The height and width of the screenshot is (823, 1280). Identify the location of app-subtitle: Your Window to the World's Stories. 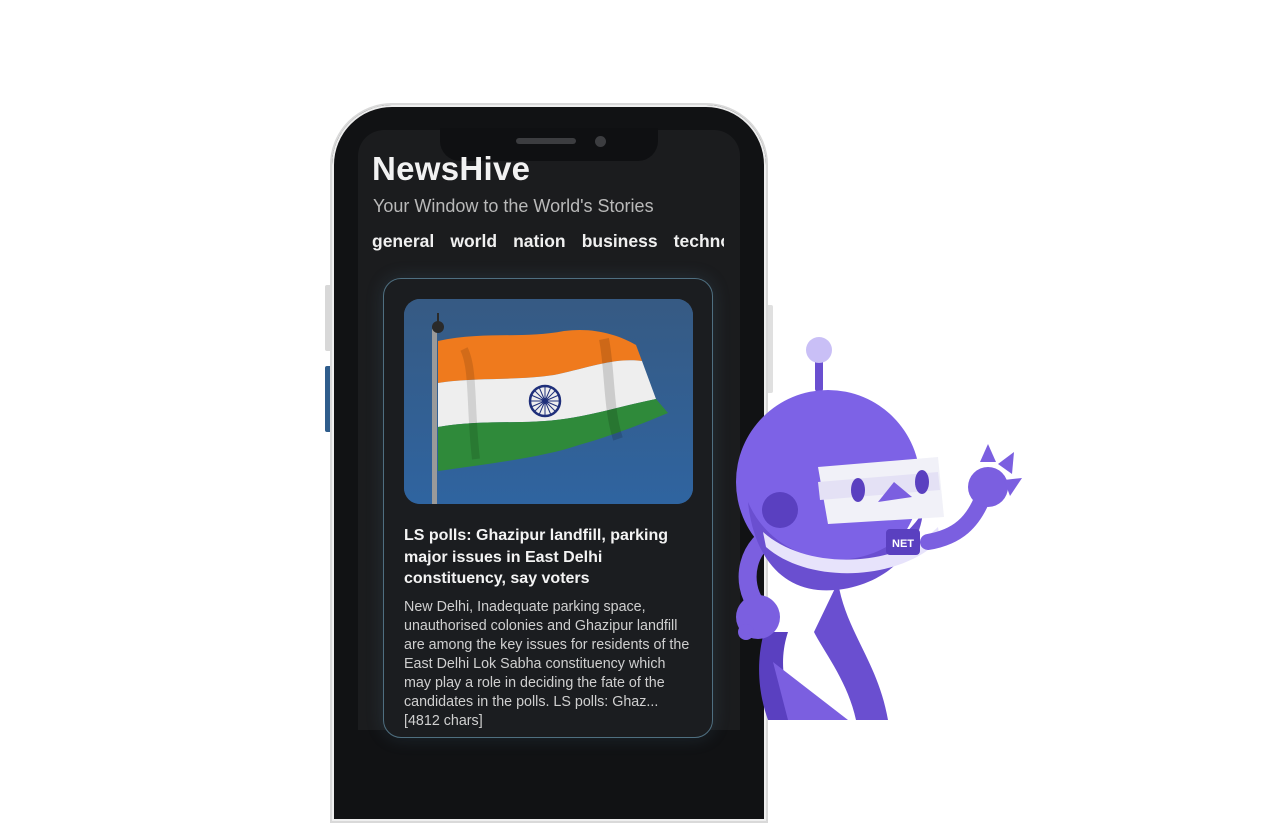
(513, 206).